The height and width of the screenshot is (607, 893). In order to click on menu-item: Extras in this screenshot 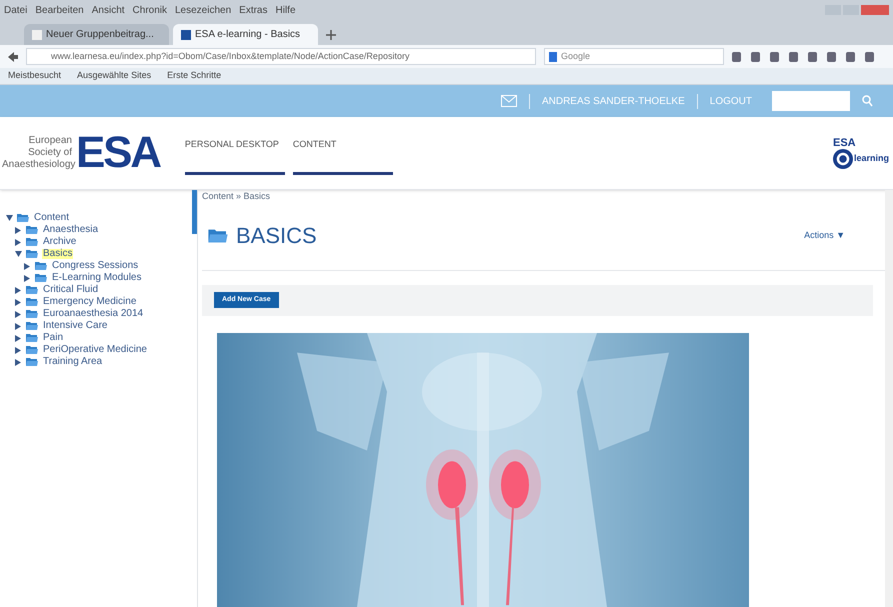, I will do `click(253, 10)`.